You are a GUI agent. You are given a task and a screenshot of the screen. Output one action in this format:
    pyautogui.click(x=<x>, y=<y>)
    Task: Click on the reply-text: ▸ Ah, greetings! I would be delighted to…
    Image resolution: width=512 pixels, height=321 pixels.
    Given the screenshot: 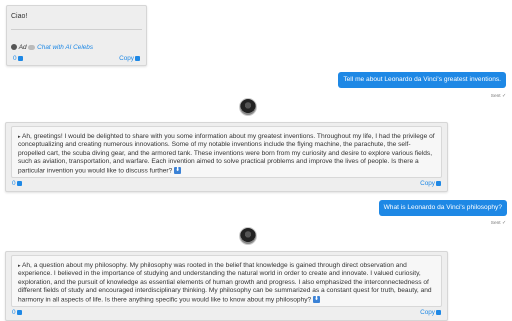 What is the action you would take?
    pyautogui.click(x=226, y=153)
    